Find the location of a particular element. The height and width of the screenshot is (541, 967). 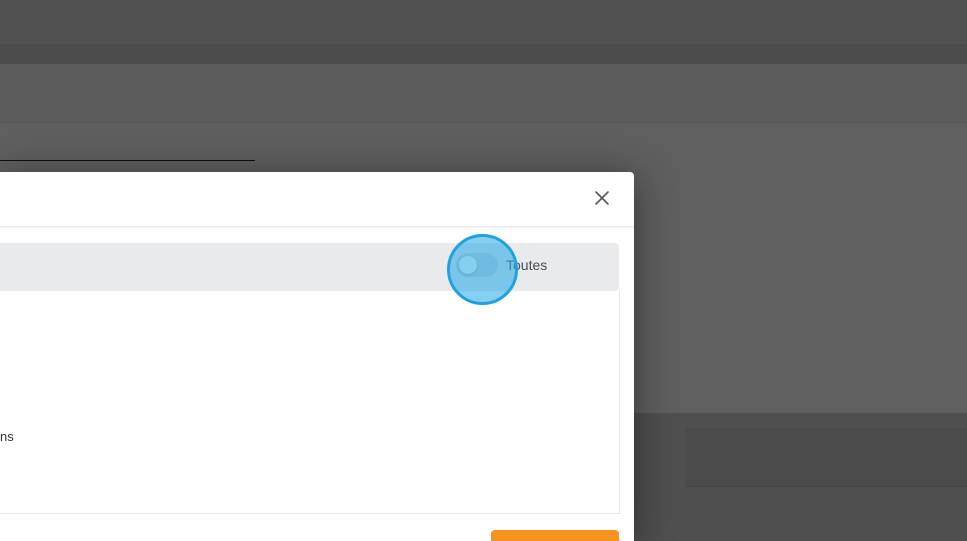

close-button is located at coordinates (602, 198).